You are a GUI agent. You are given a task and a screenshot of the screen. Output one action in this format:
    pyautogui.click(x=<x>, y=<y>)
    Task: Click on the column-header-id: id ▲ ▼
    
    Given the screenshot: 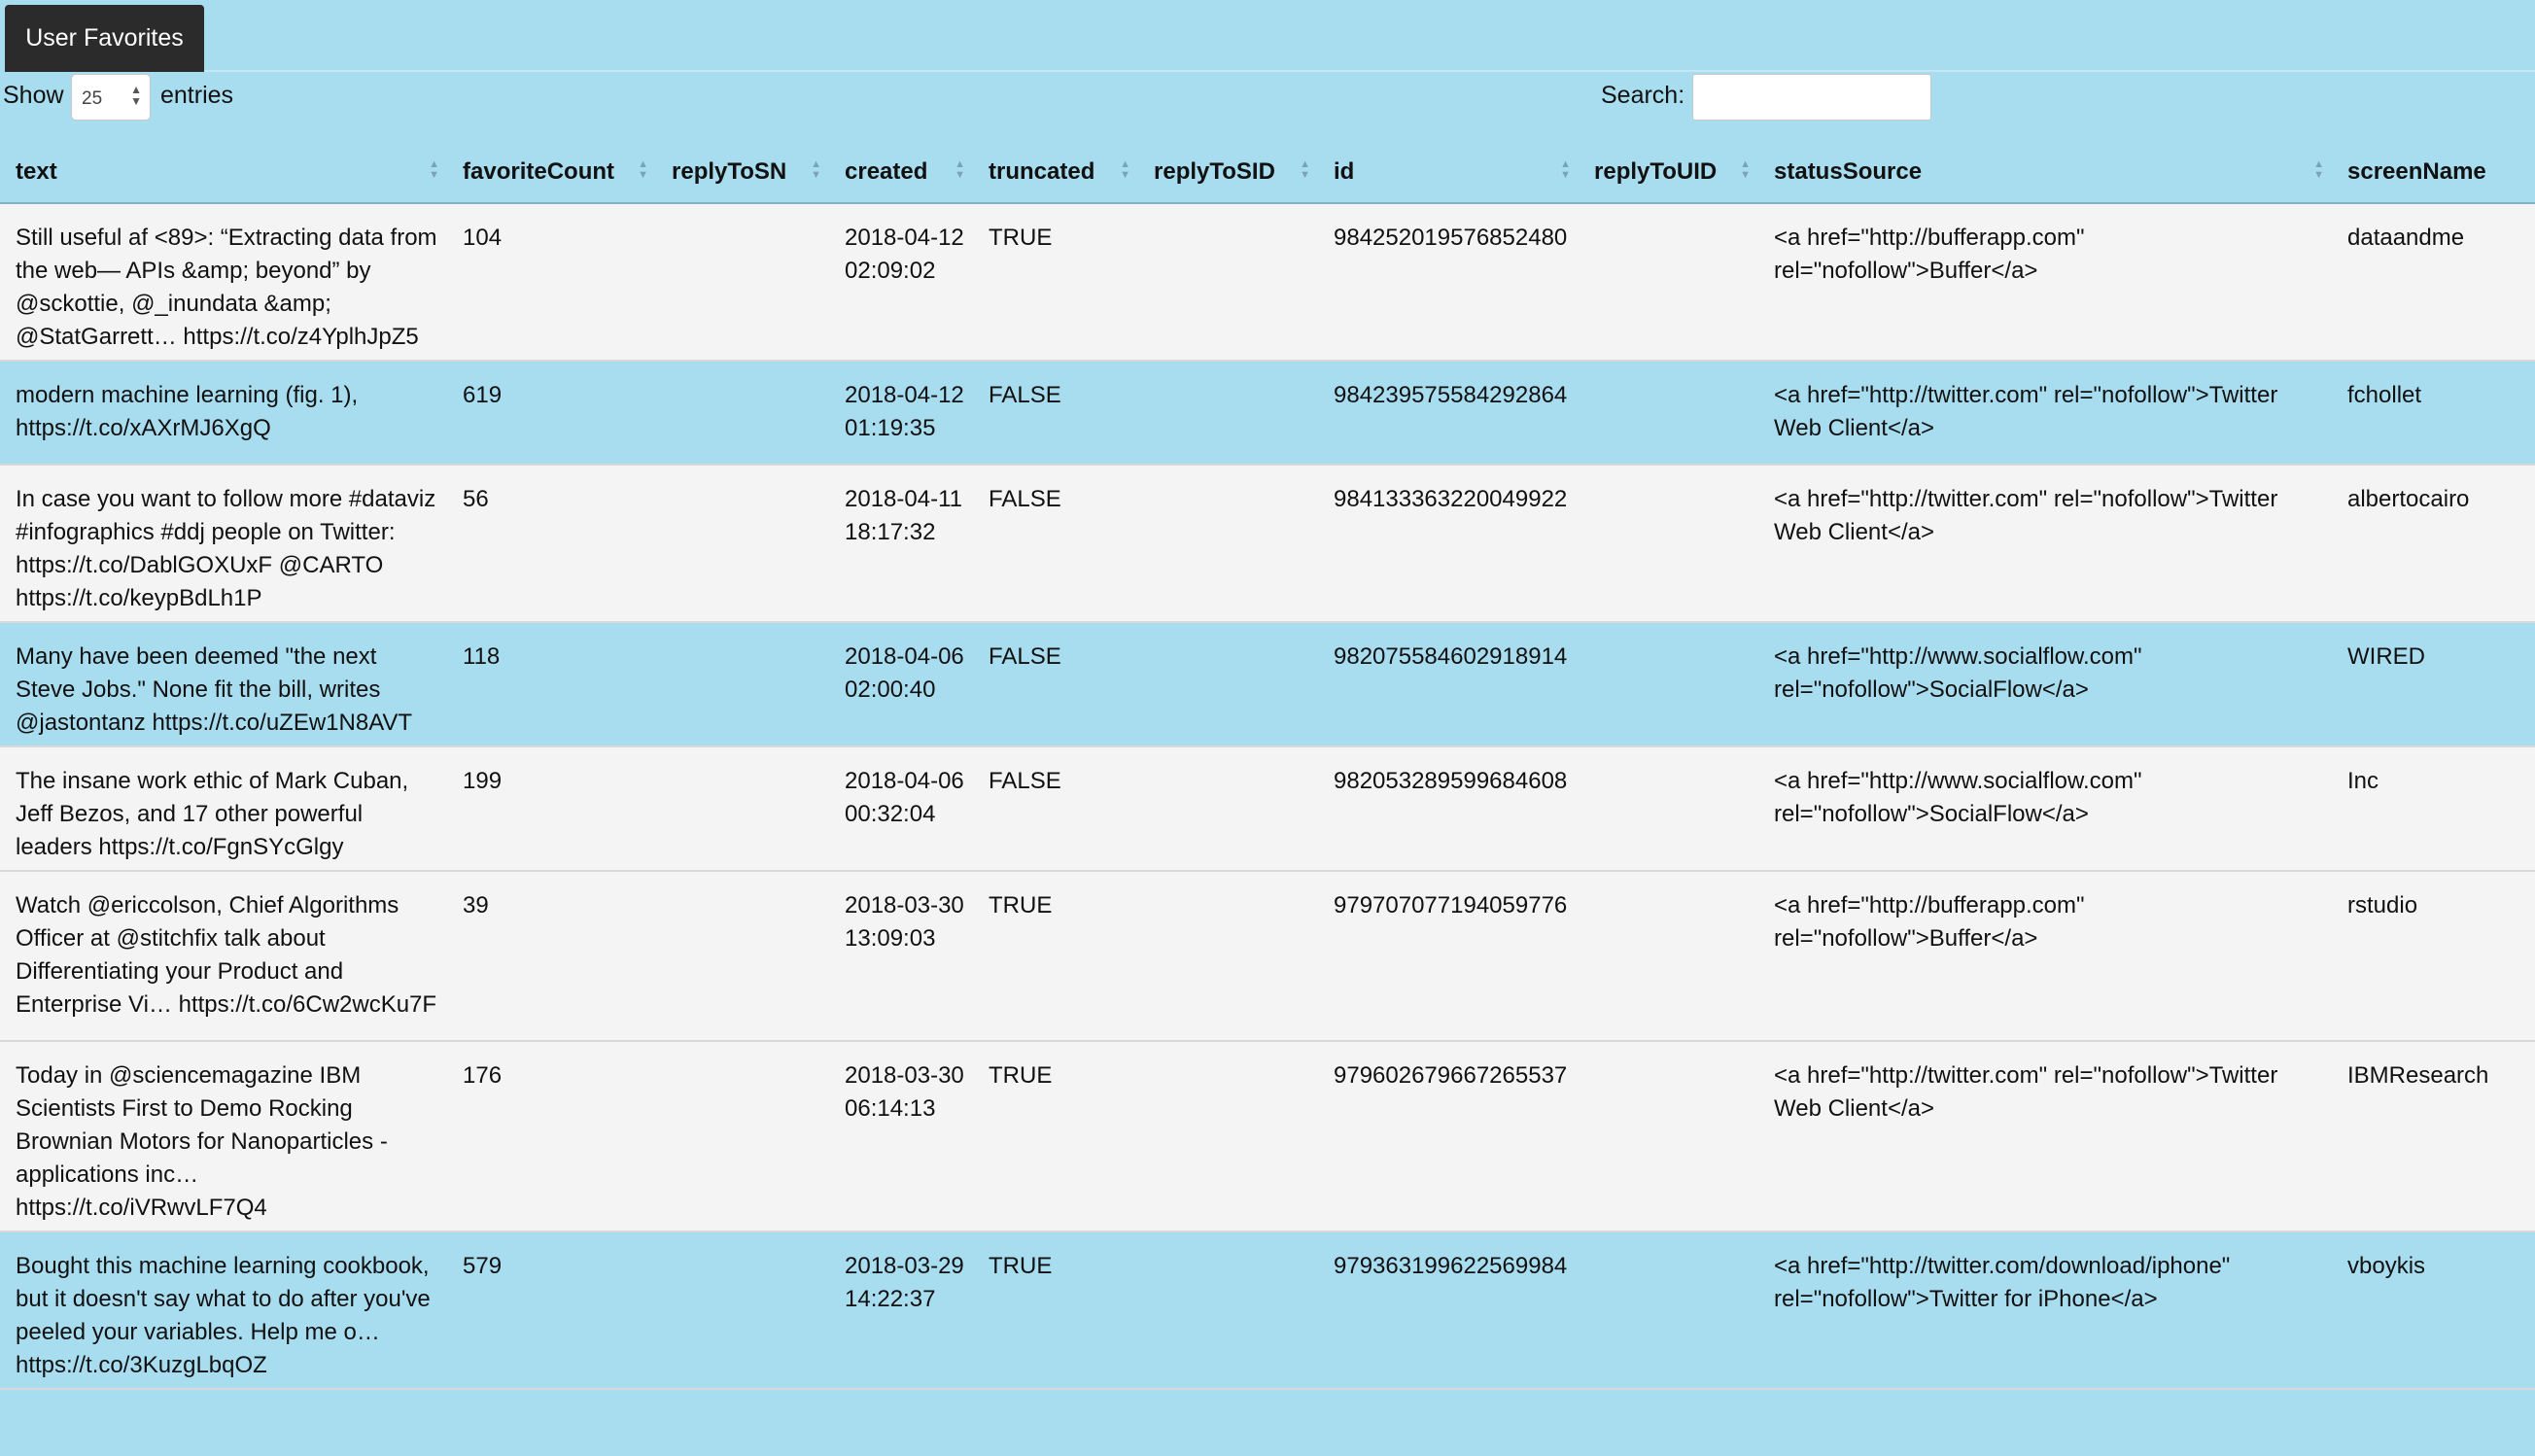 What is the action you would take?
    pyautogui.click(x=1448, y=172)
    